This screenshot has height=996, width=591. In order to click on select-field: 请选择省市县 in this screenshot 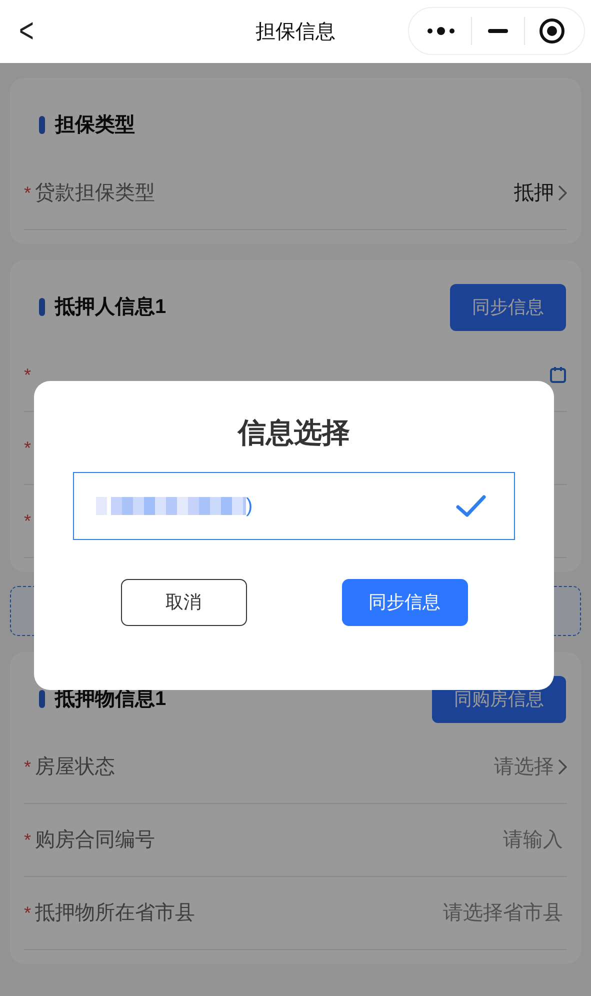, I will do `click(503, 913)`.